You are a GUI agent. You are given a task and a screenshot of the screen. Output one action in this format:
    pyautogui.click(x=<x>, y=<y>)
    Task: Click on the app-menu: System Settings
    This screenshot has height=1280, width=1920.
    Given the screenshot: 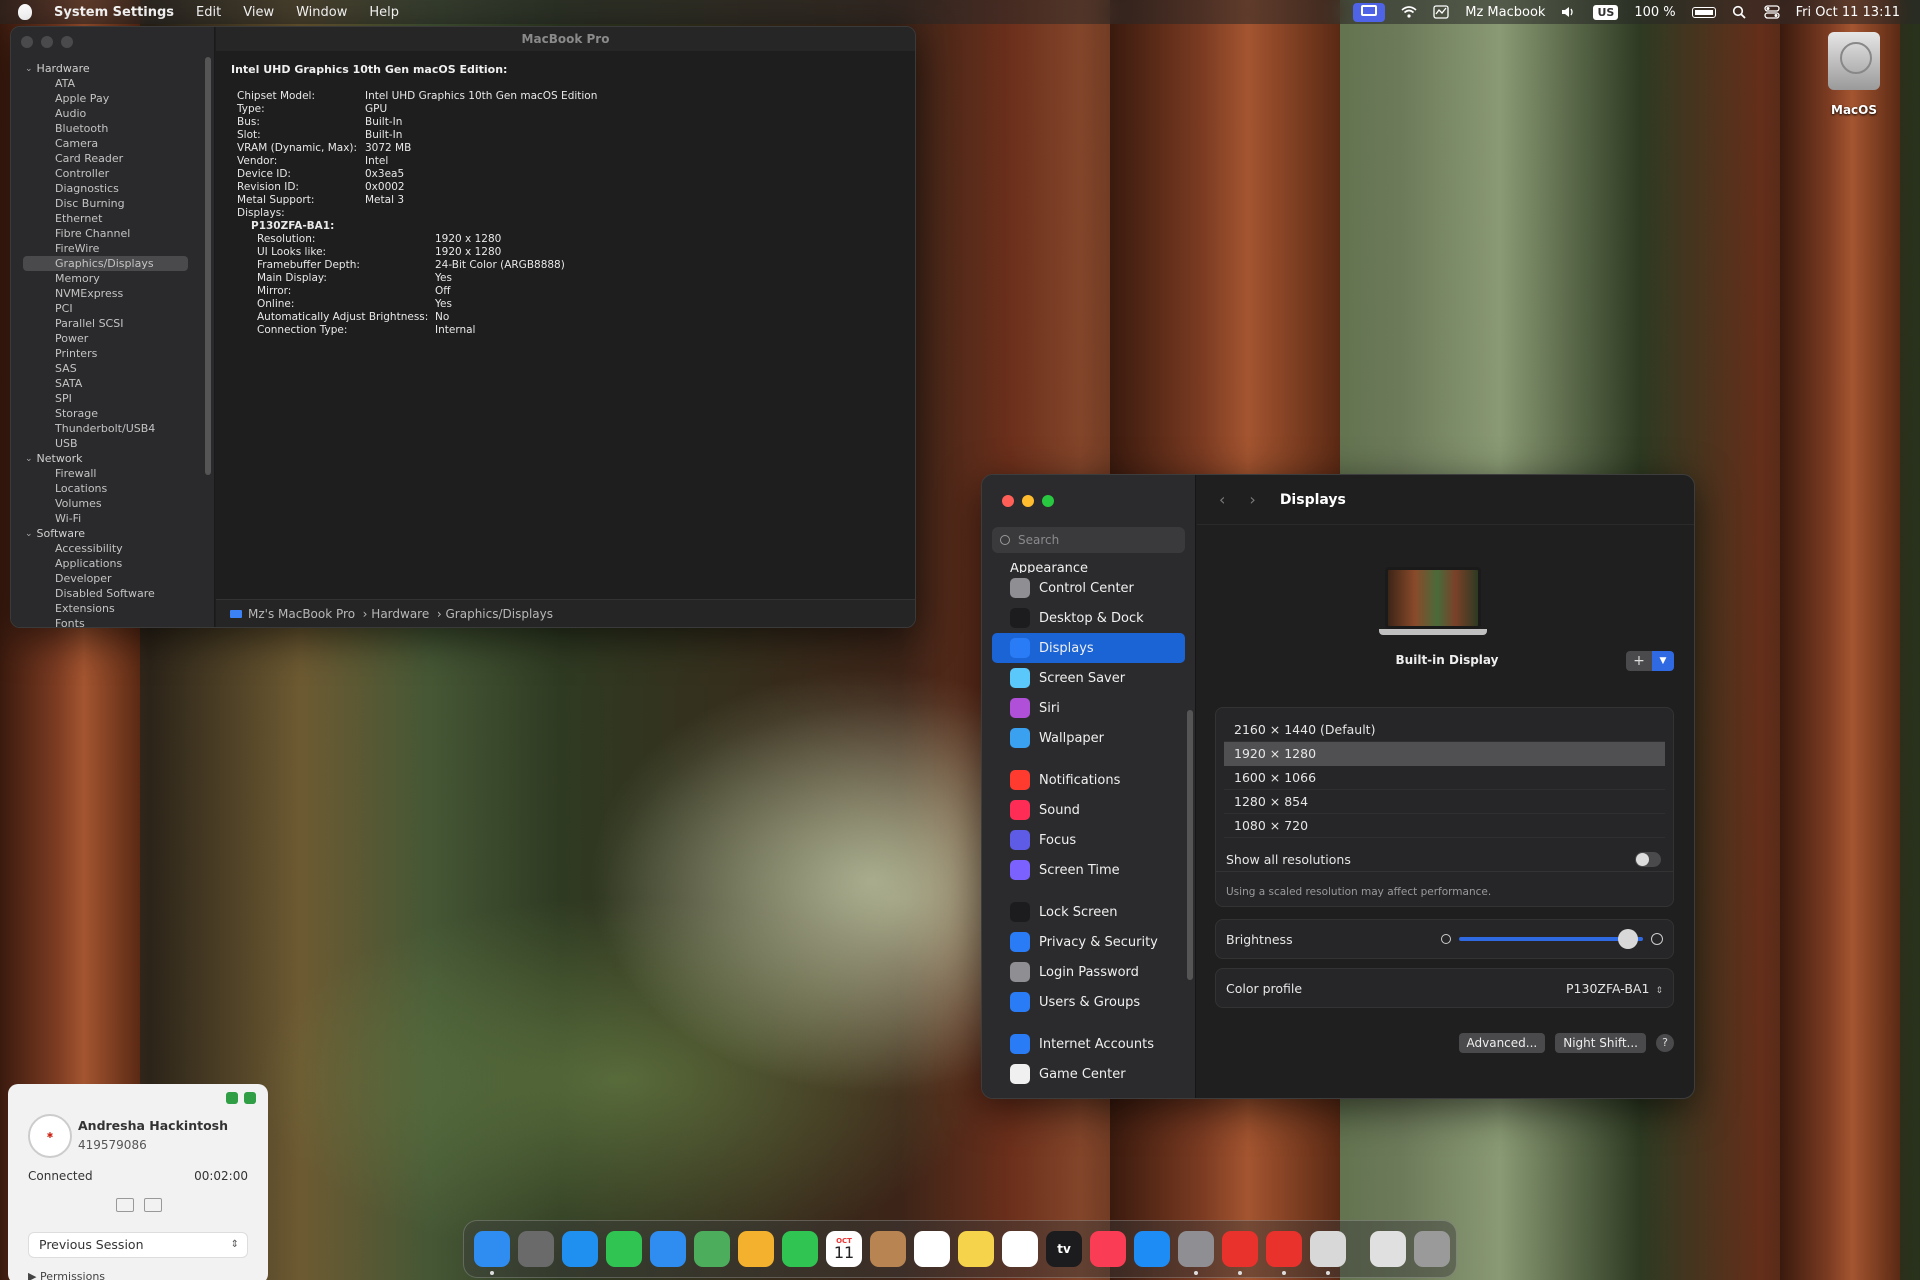 What is the action you would take?
    pyautogui.click(x=114, y=12)
    